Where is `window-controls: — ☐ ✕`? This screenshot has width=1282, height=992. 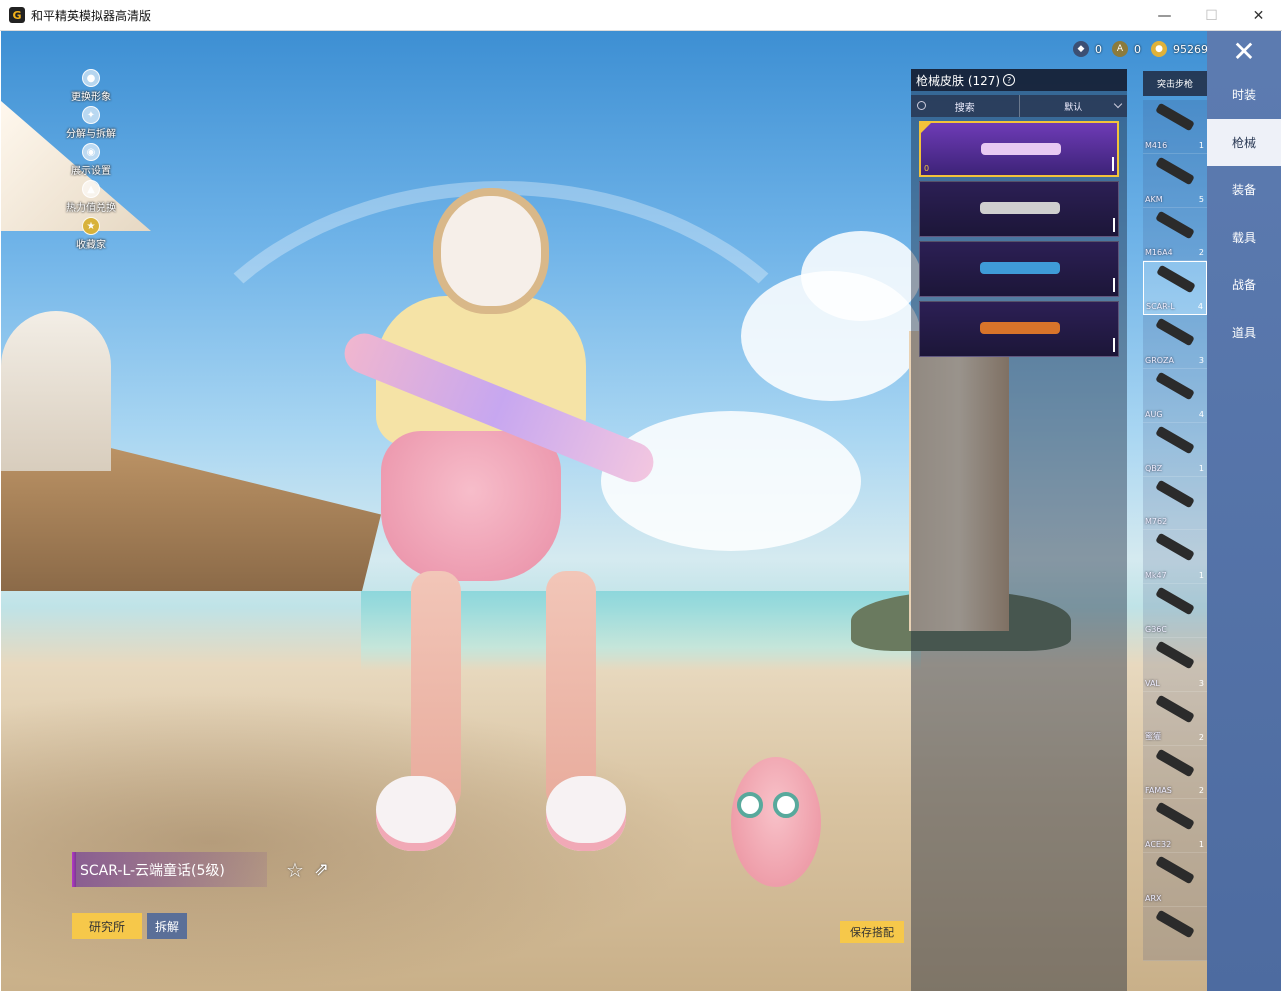
window-controls: — ☐ ✕ is located at coordinates (1211, 15).